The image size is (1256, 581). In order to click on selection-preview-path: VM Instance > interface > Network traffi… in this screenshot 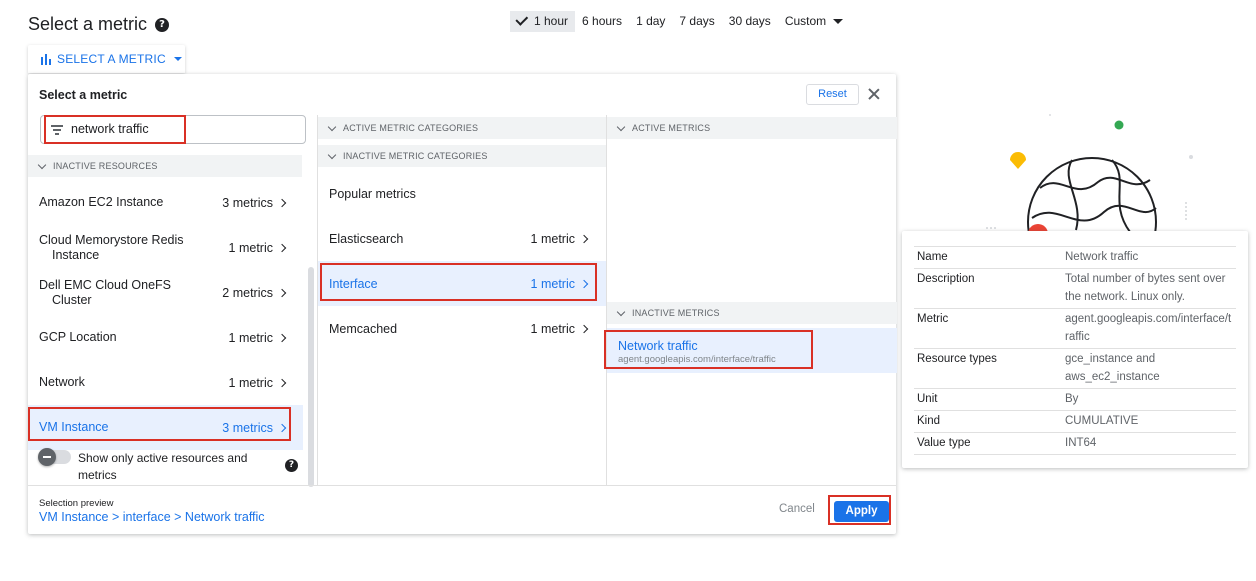, I will do `click(152, 517)`.